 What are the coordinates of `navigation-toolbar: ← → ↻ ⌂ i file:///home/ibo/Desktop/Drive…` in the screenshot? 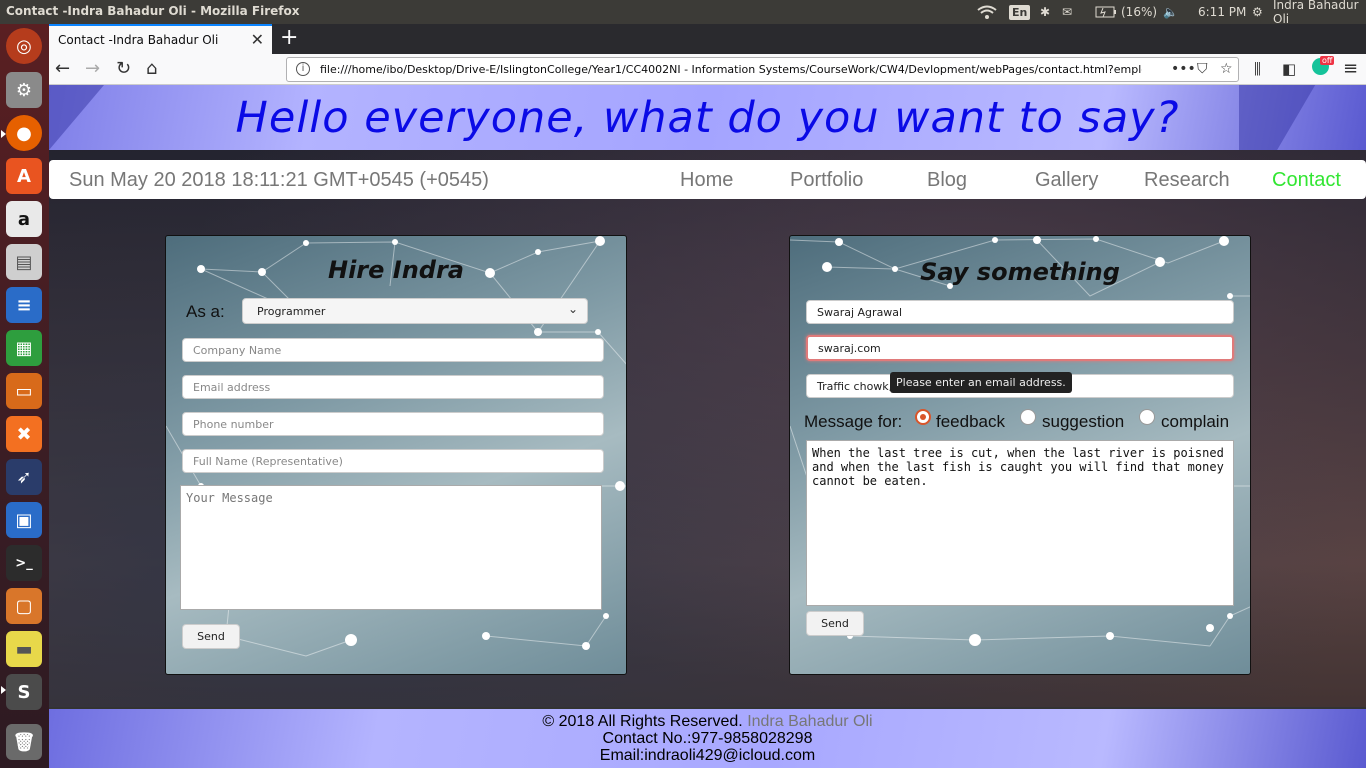 It's located at (707, 69).